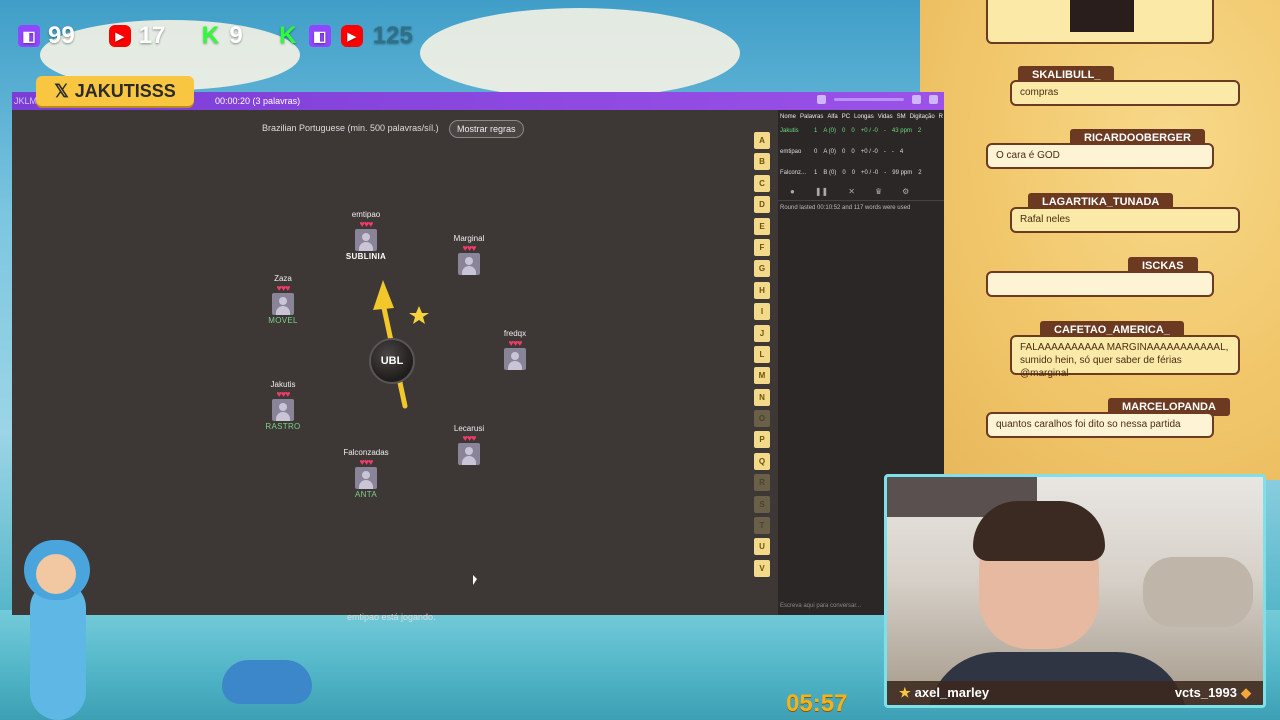 The image size is (1280, 720). Describe the element at coordinates (762, 504) in the screenshot. I see `letter-tile: S` at that location.